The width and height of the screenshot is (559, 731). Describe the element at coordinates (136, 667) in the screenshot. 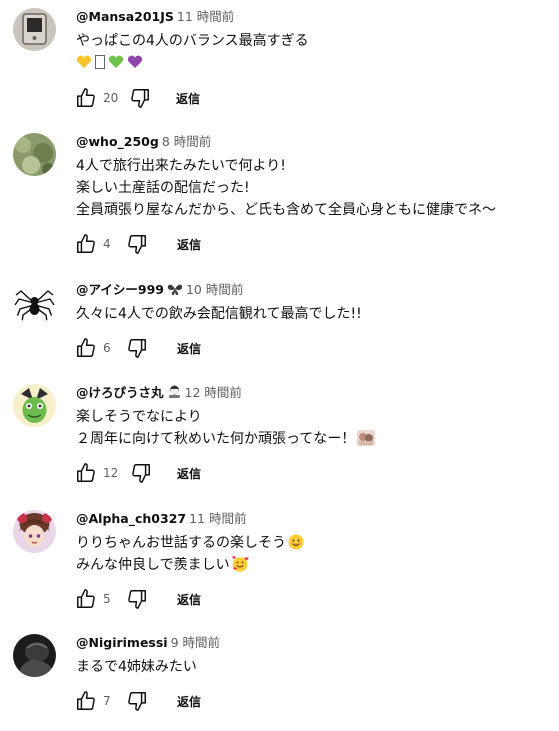

I see `comment-line: まるで4姉妹みたい` at that location.